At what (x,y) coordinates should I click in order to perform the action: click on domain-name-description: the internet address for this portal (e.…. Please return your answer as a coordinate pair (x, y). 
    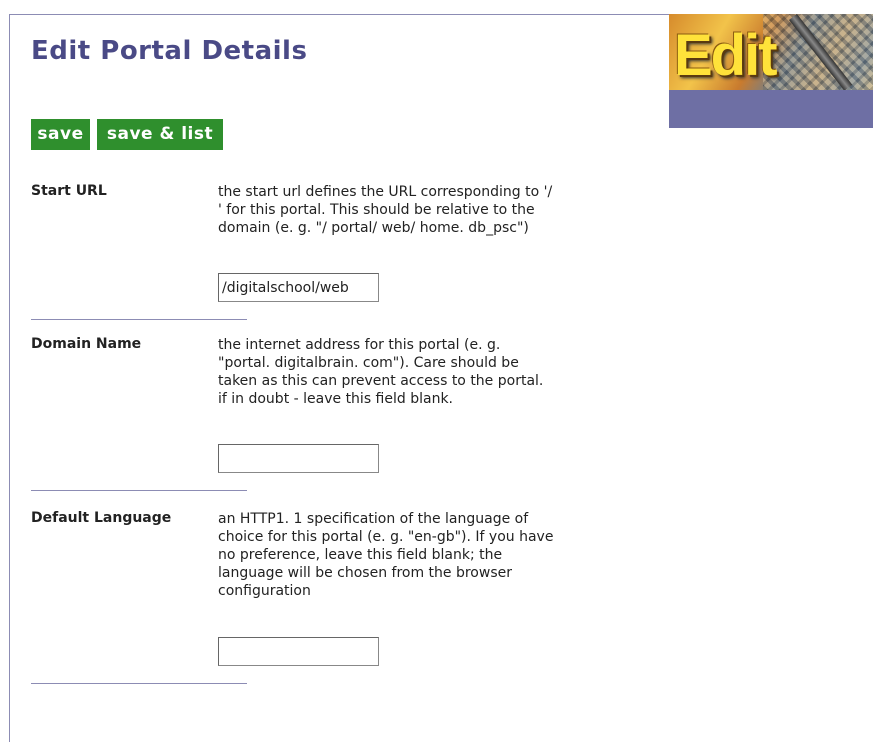
    Looking at the image, I should click on (443, 372).